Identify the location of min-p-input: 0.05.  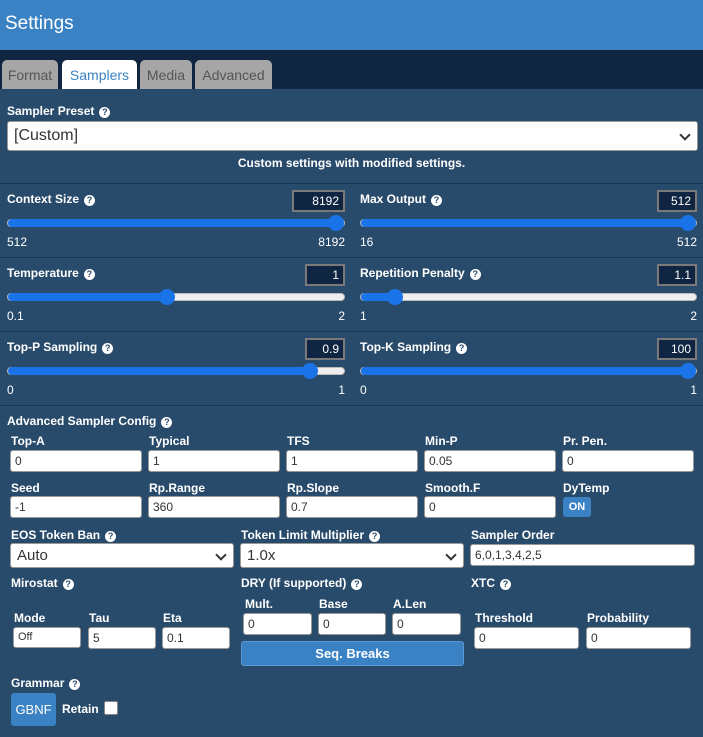
(490, 461).